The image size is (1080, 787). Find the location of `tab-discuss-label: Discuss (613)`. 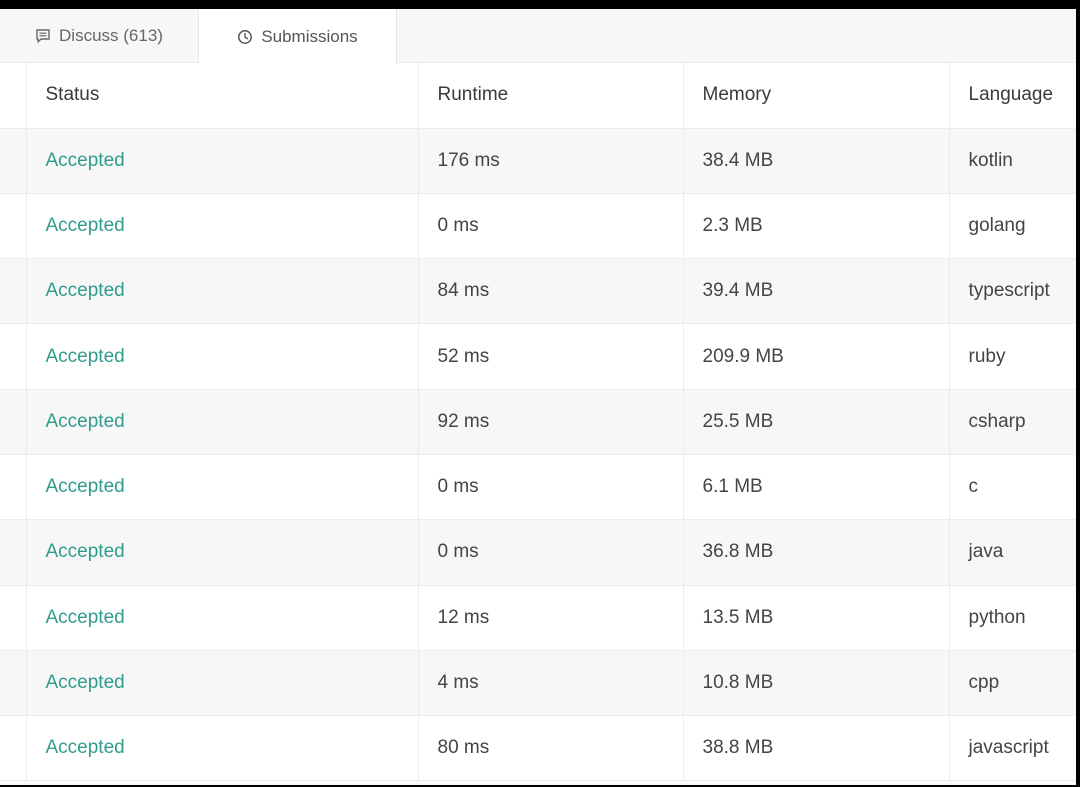

tab-discuss-label: Discuss (613) is located at coordinates (111, 35).